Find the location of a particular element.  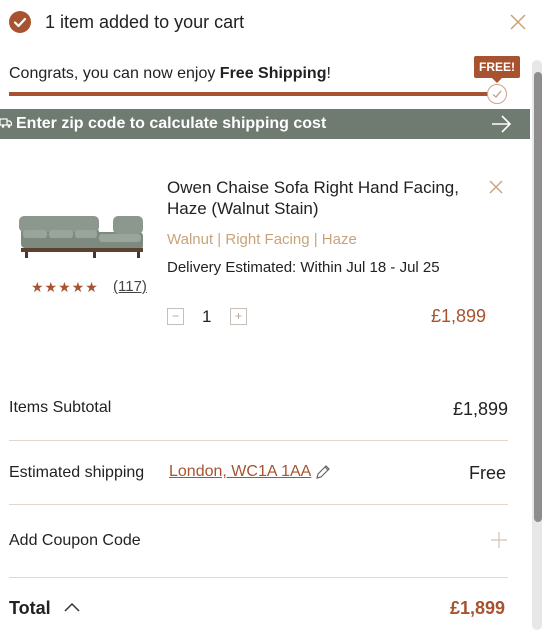

shipping-location-link: London, WC1A 1AA is located at coordinates (240, 472).